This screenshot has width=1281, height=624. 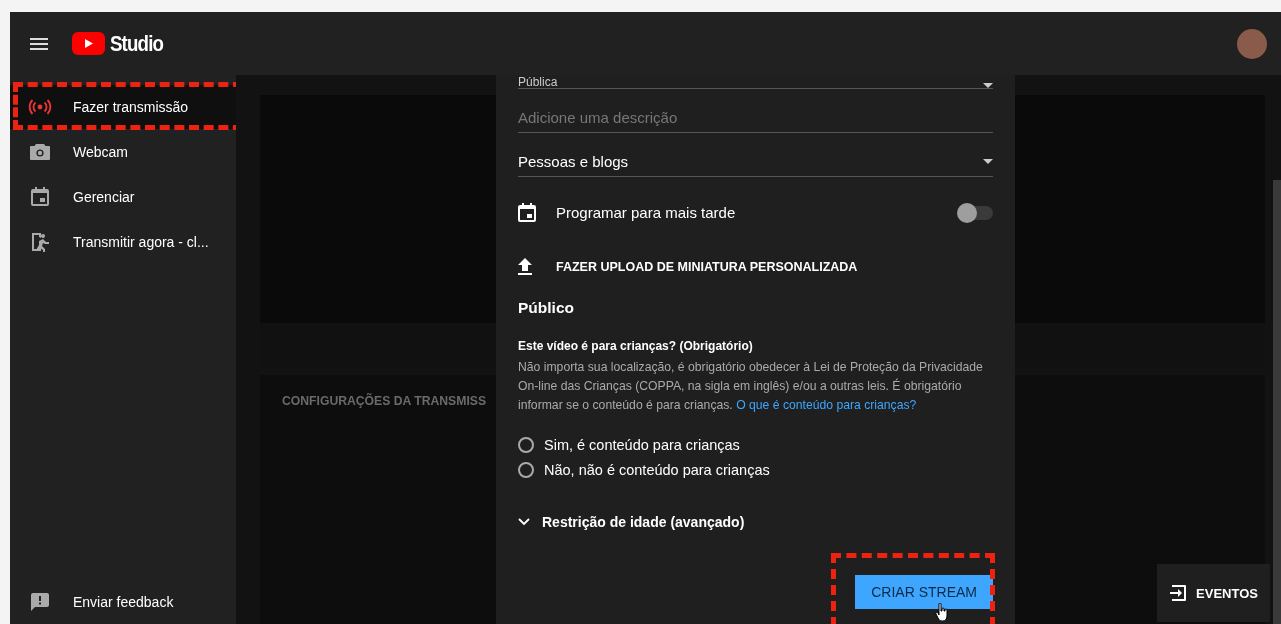 I want to click on play-logo-icon, so click(x=88, y=43).